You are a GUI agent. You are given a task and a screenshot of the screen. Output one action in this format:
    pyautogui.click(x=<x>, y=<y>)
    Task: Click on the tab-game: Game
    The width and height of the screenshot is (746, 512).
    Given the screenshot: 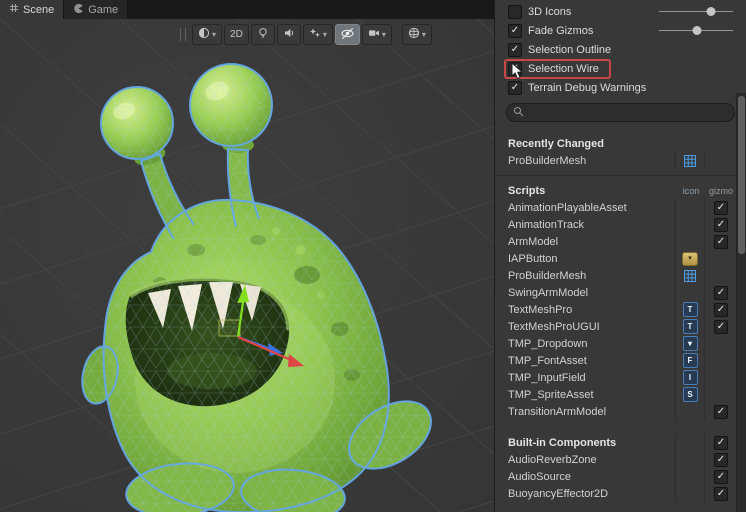 What is the action you would take?
    pyautogui.click(x=96, y=9)
    